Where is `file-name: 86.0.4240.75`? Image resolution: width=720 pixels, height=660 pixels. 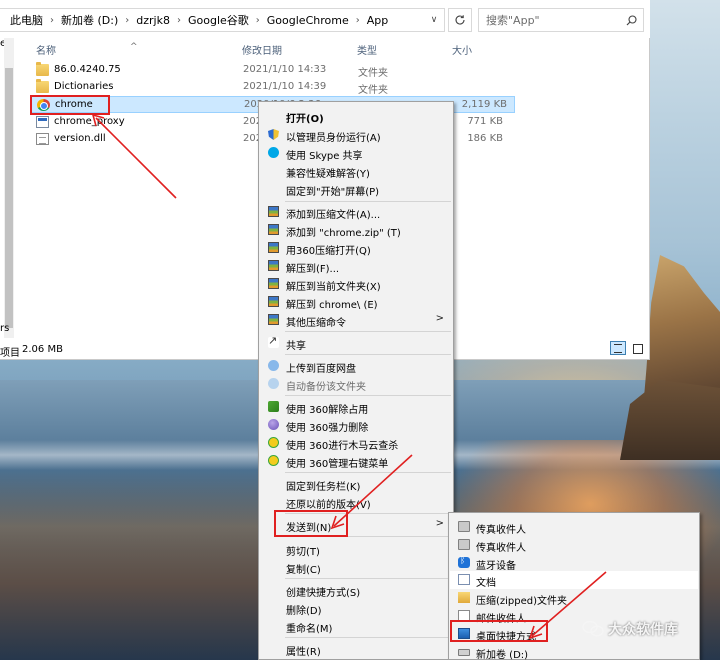
file-name: 86.0.4240.75 is located at coordinates (87, 69).